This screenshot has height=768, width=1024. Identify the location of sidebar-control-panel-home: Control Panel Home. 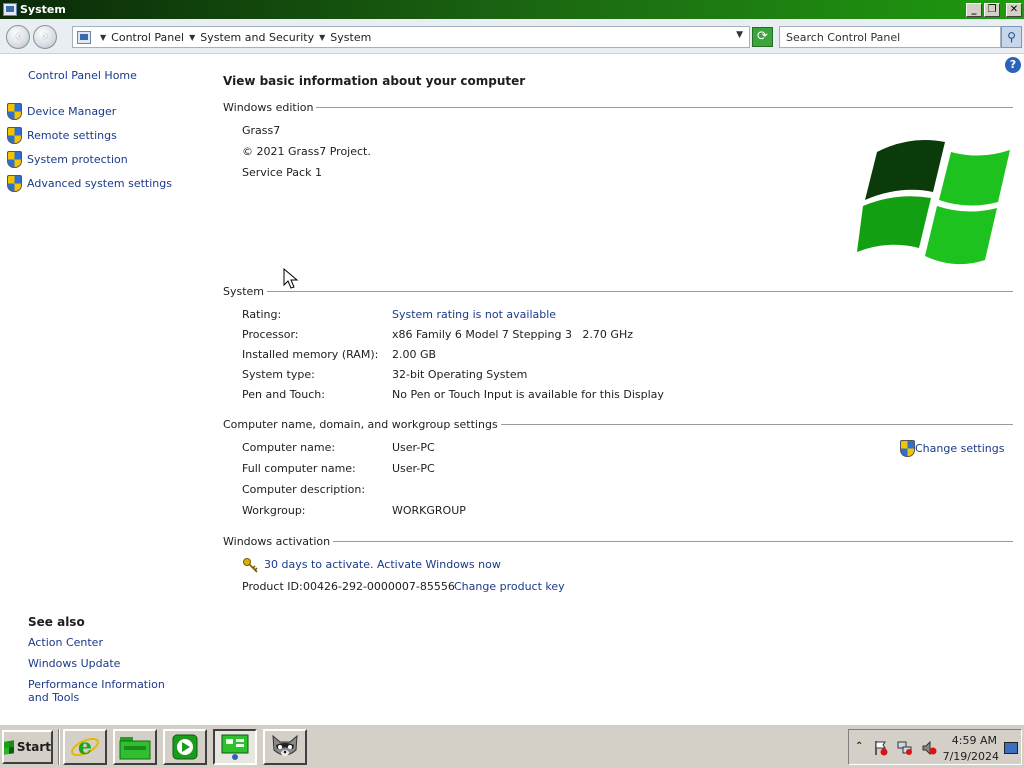
(82, 75).